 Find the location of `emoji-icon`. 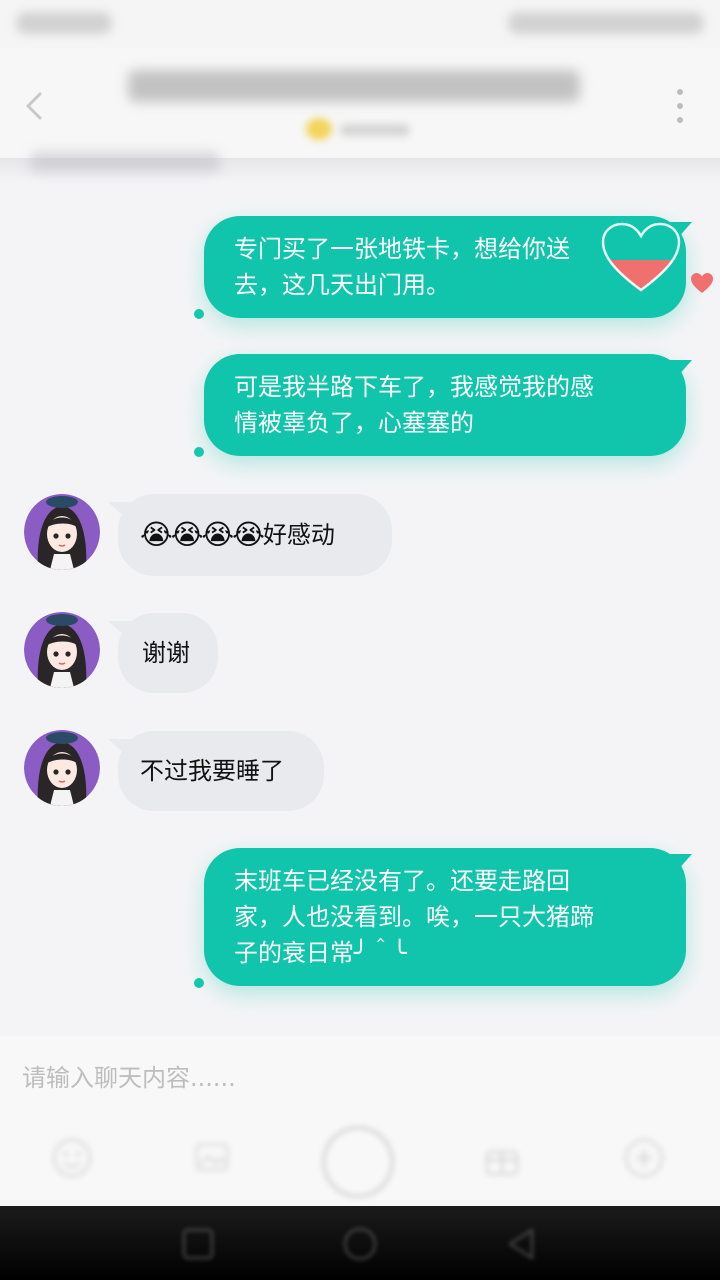

emoji-icon is located at coordinates (72, 1158).